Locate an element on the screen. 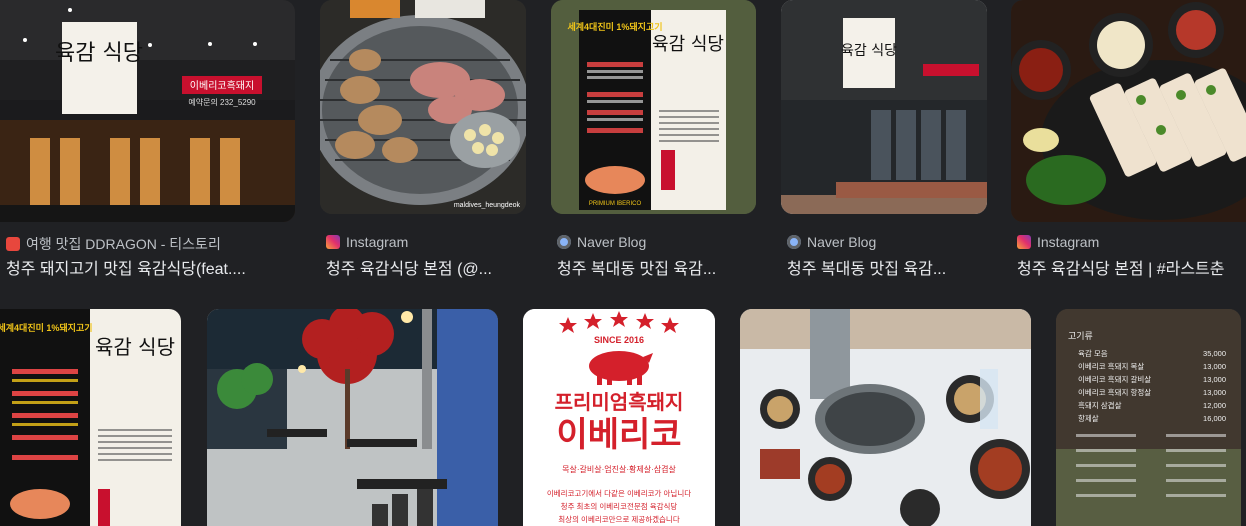 This screenshot has height=526, width=1246. poster-title-1: 프리미엄흑돼지 is located at coordinates (619, 402).